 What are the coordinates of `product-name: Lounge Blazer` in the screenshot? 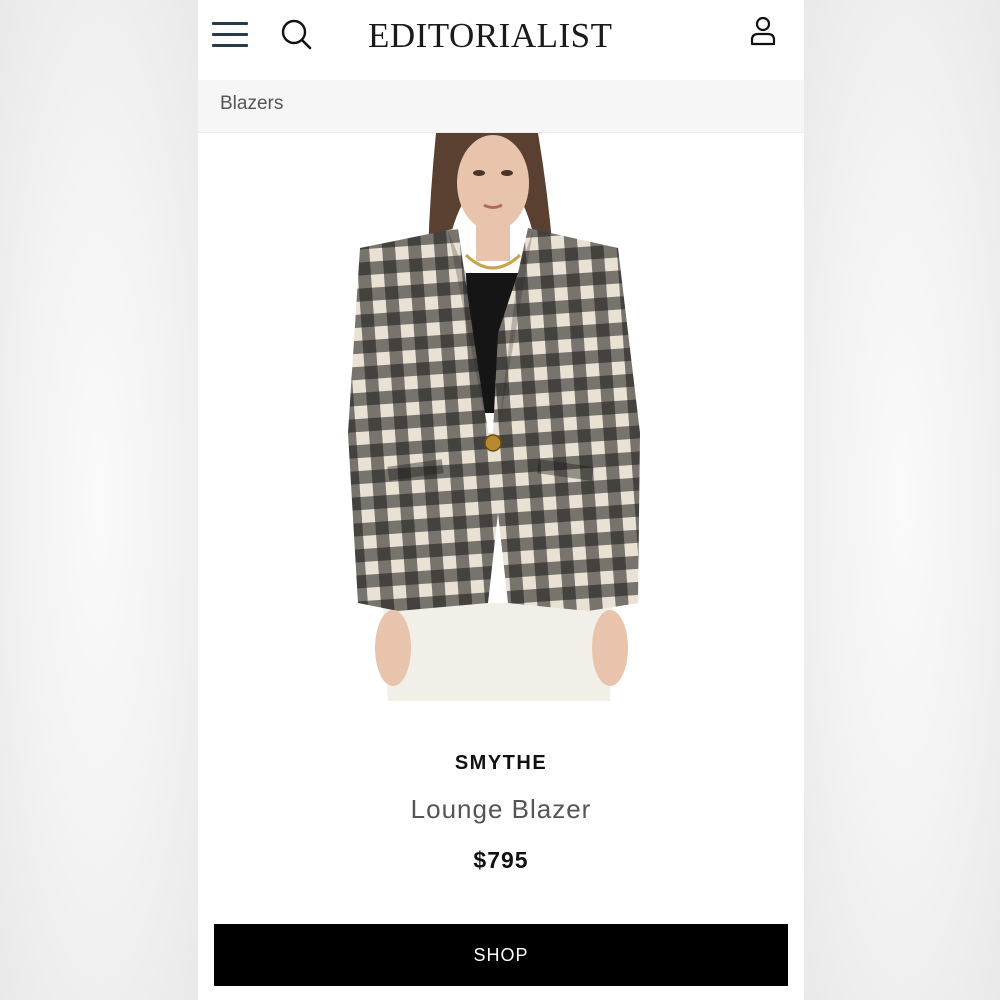 It's located at (501, 809).